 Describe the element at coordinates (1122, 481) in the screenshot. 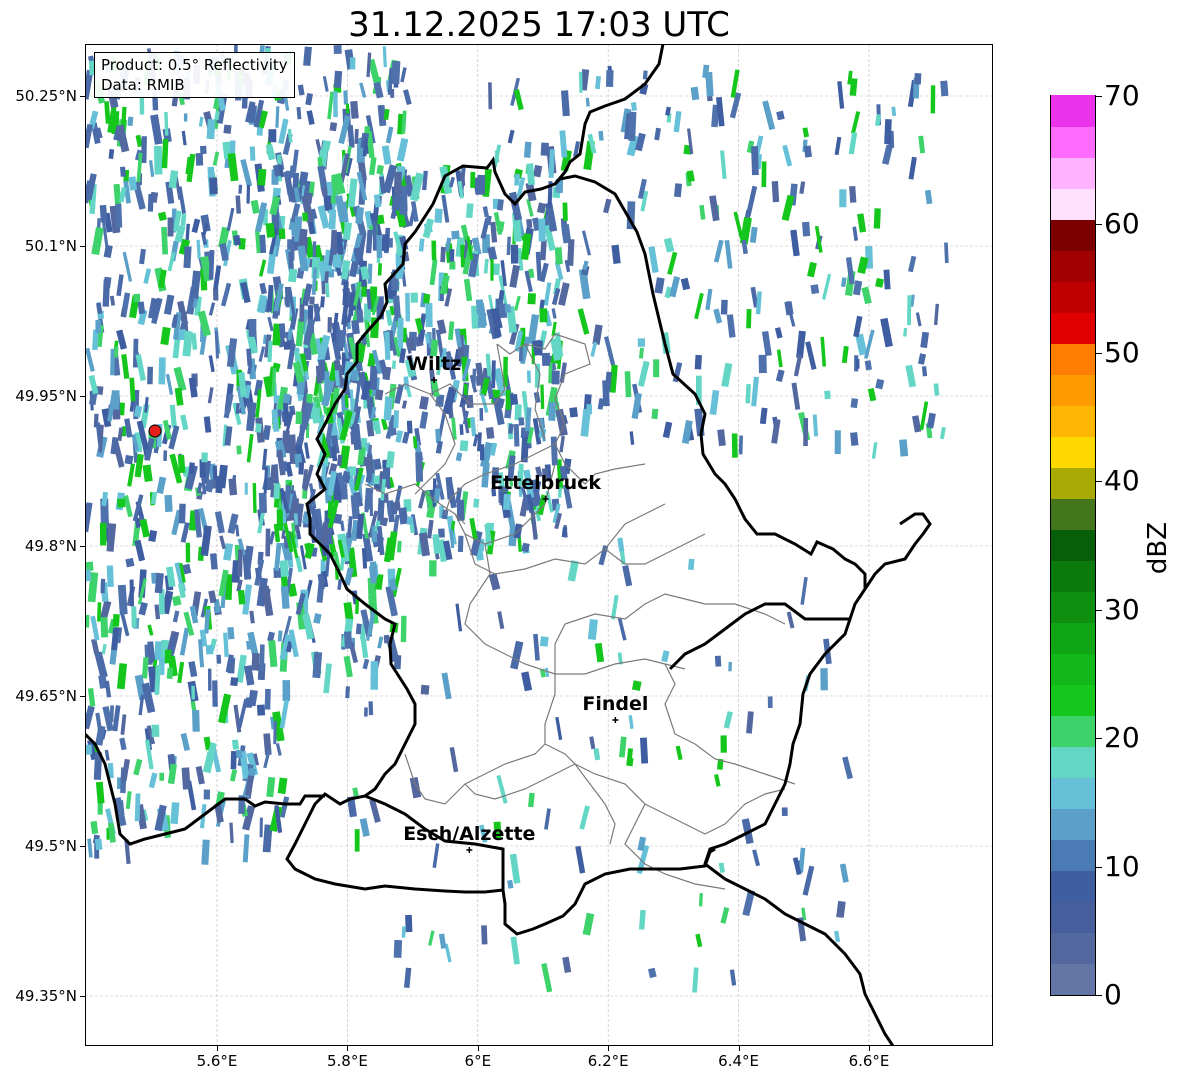

I see `colorbar-tick-label: 40` at that location.